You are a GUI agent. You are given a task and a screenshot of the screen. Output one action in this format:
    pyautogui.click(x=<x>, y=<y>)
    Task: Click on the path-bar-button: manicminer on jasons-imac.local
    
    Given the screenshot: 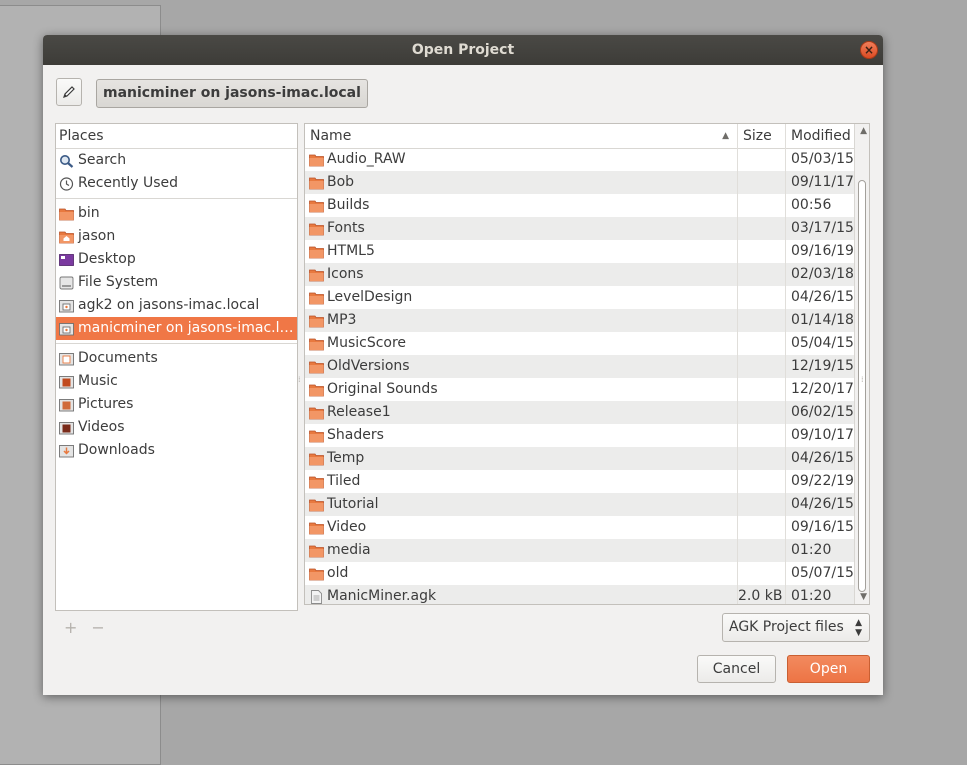 What is the action you would take?
    pyautogui.click(x=232, y=93)
    